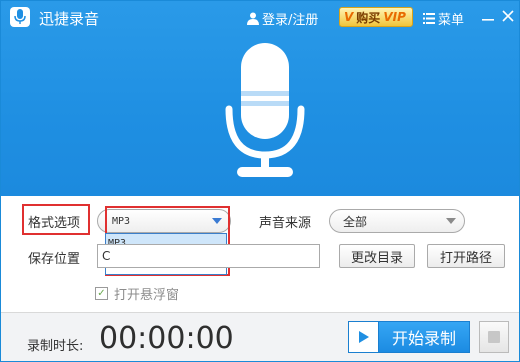 The width and height of the screenshot is (520, 362). What do you see at coordinates (429, 18) in the screenshot?
I see `menu-icon` at bounding box center [429, 18].